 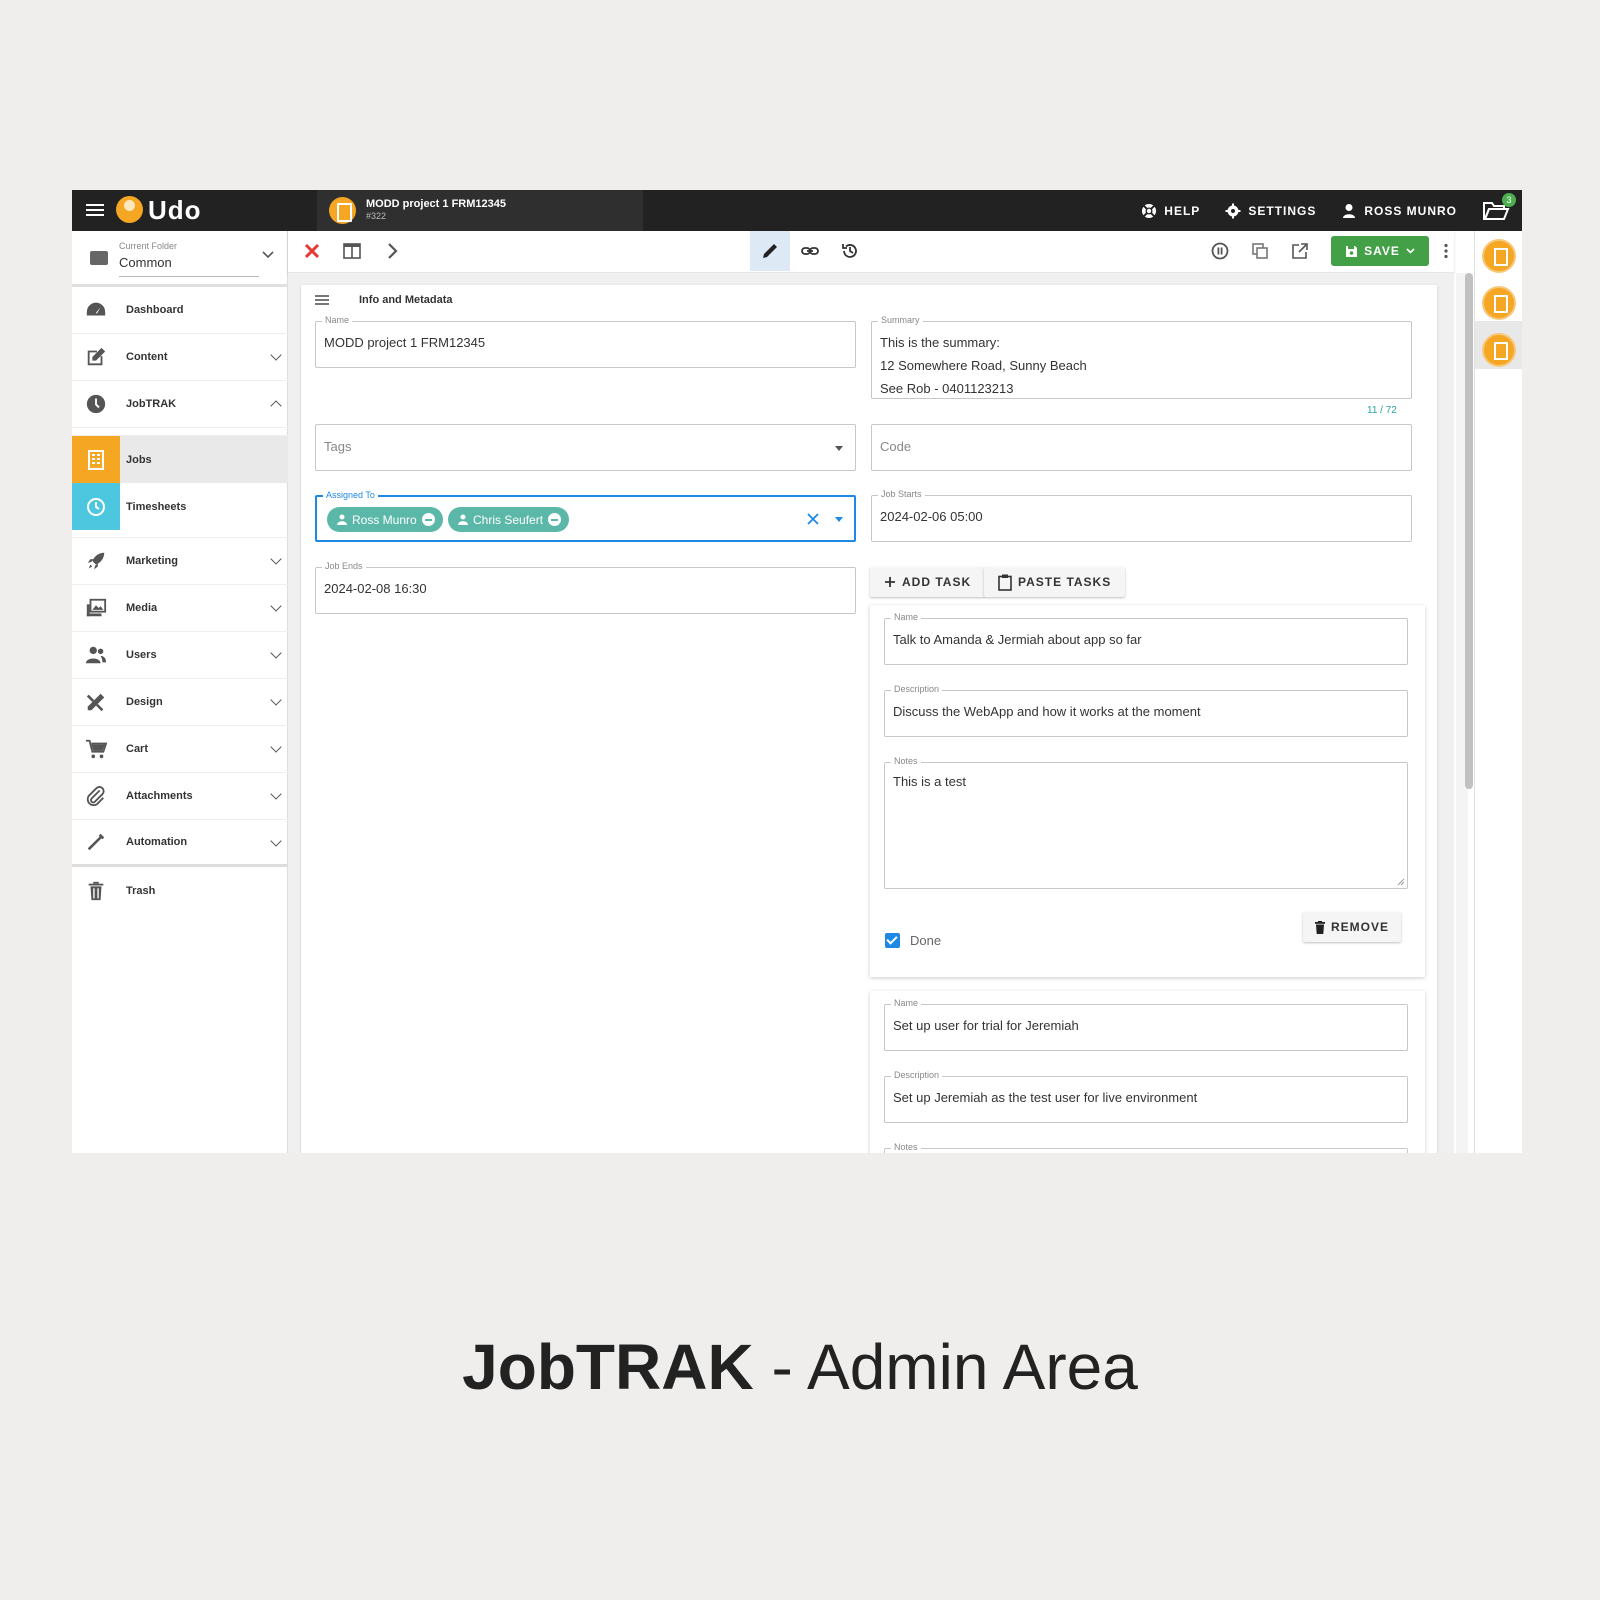 I want to click on link-button, so click(x=810, y=251).